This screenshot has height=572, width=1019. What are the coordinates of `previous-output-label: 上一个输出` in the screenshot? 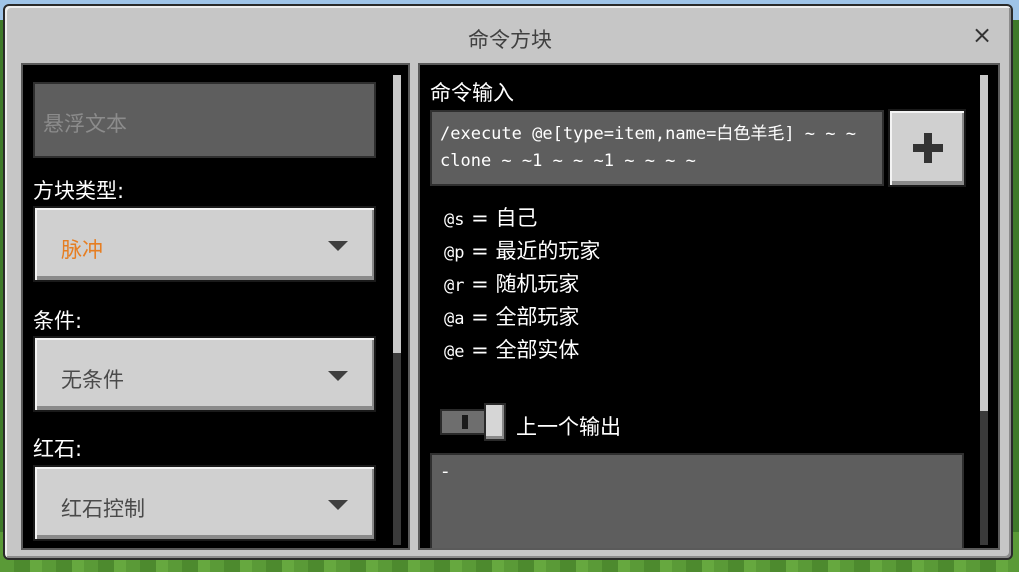 It's located at (568, 427).